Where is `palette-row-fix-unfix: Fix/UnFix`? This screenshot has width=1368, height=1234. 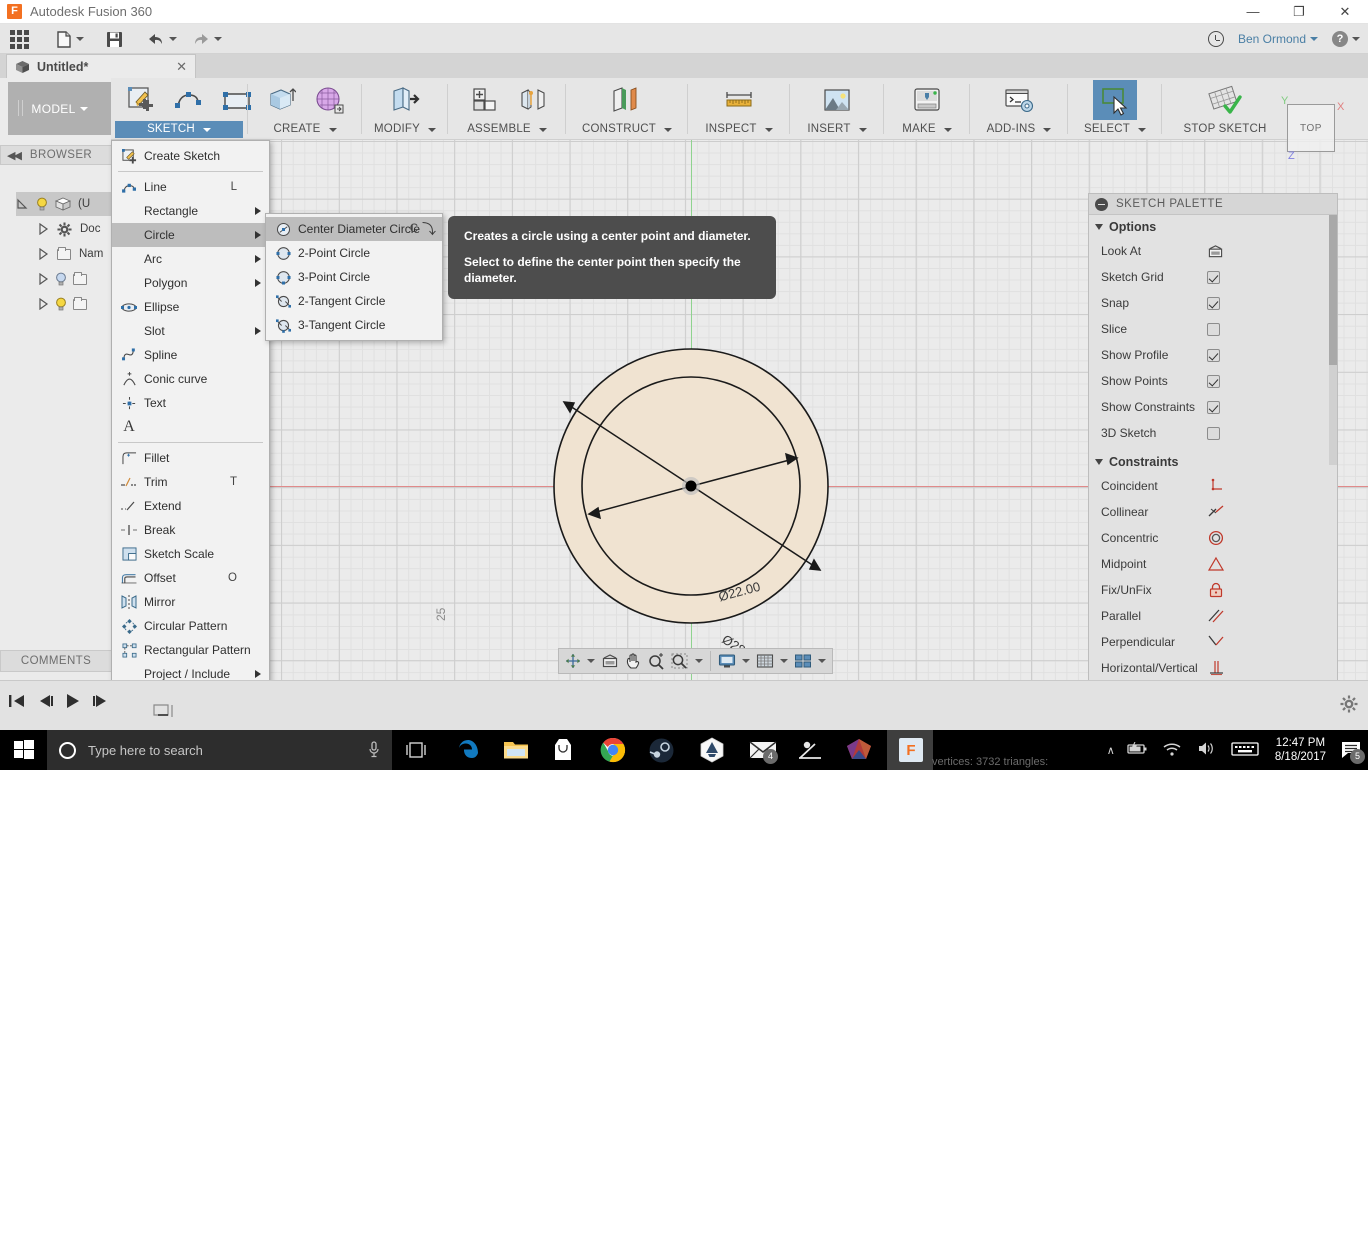
palette-row-fix-unfix: Fix/UnFix is located at coordinates (1213, 590).